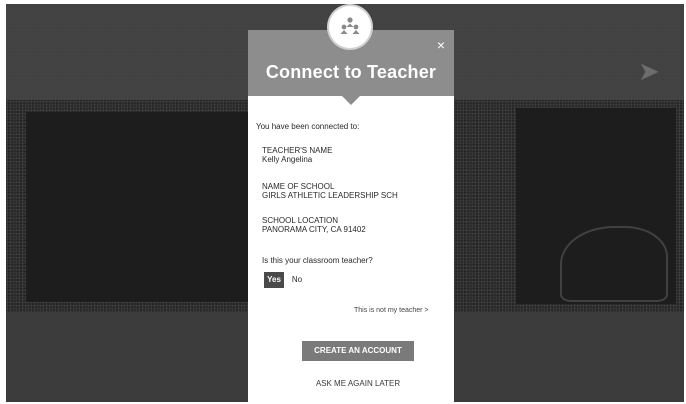  I want to click on not-my-teacher-link: This is not my teacher >, so click(391, 311).